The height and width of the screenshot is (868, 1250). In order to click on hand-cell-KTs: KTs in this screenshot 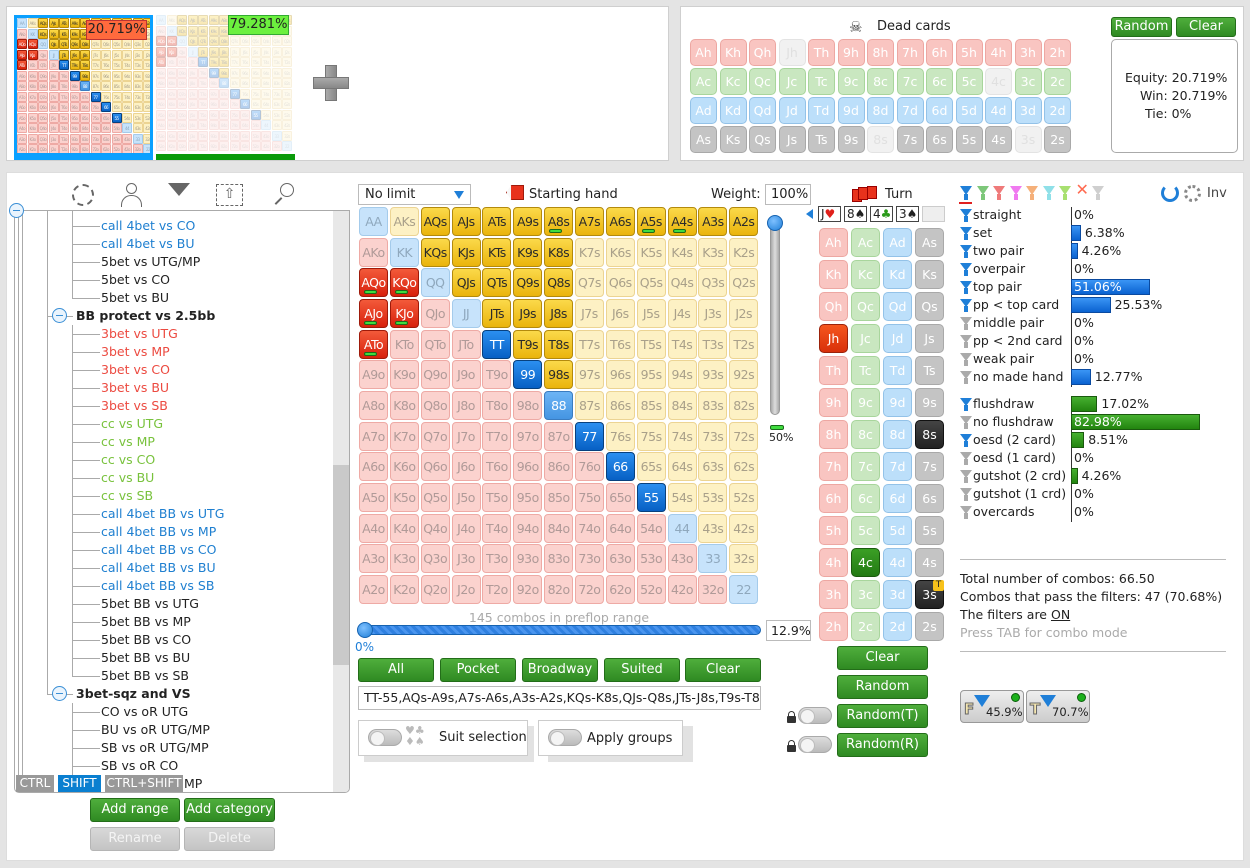, I will do `click(497, 252)`.